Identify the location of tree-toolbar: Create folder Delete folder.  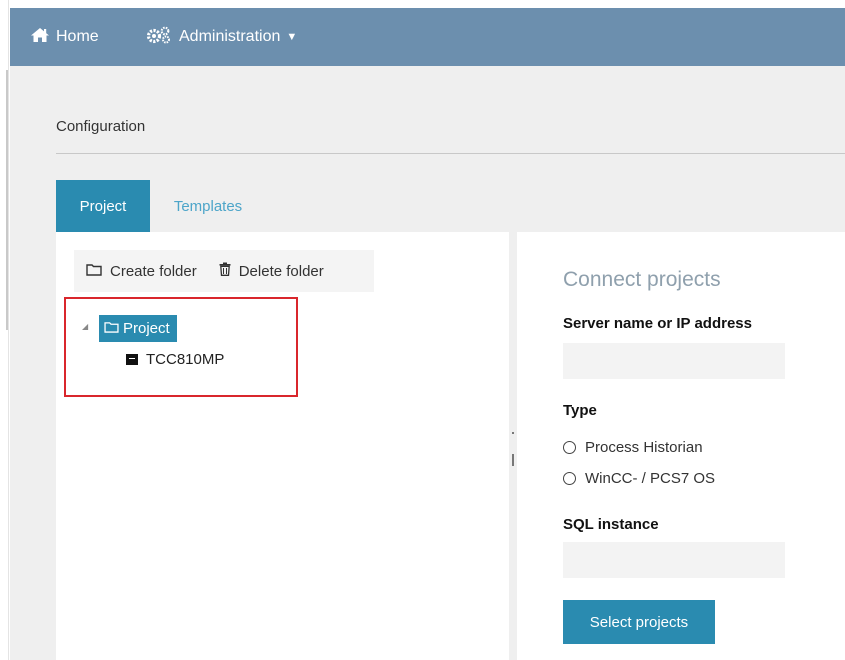
(224, 271).